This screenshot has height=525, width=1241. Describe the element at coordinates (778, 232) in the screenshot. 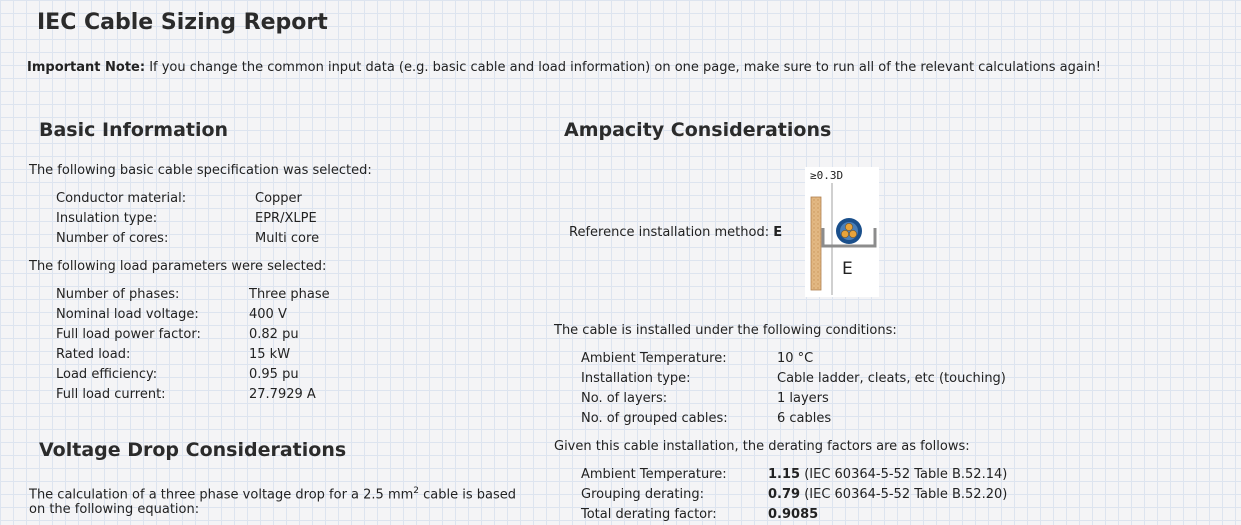

I see `reference-method-value: E` at that location.